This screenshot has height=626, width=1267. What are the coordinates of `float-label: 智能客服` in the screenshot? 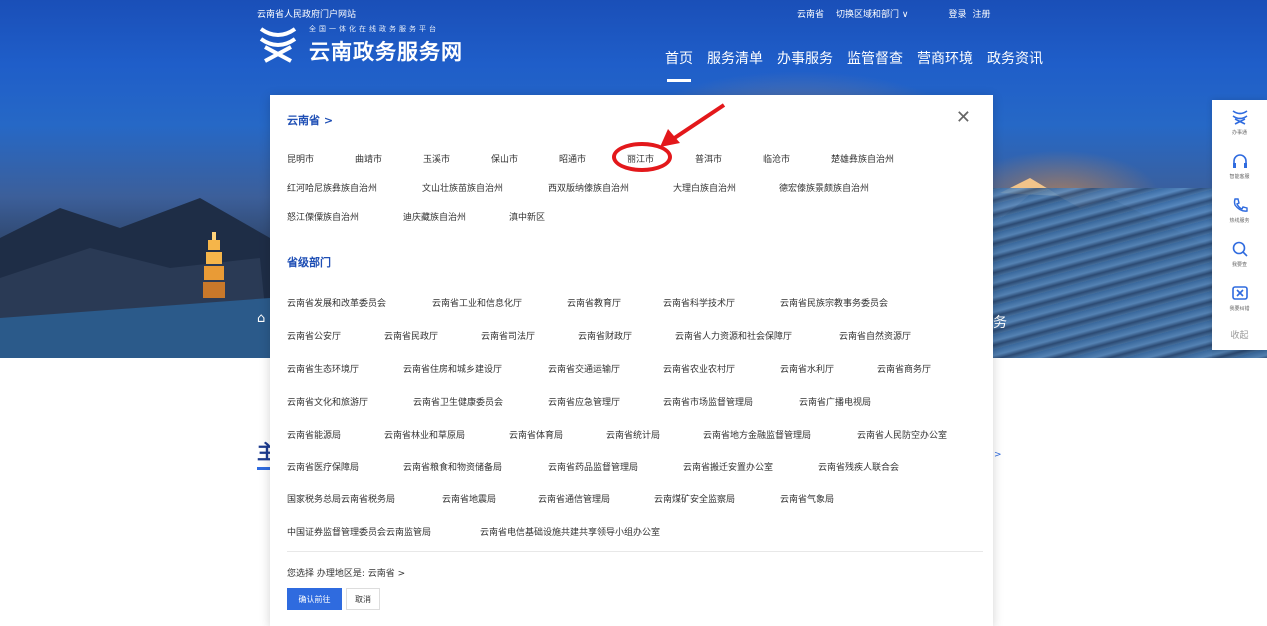 It's located at (1239, 177).